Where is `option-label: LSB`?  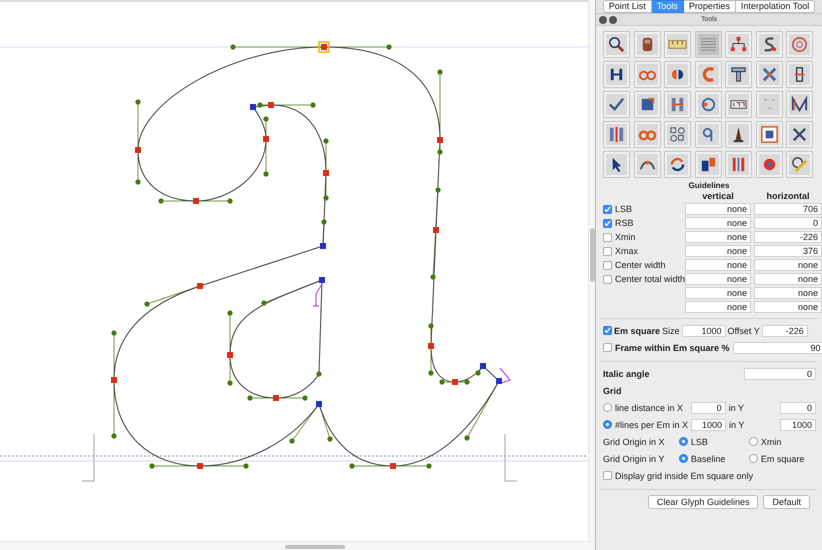 option-label: LSB is located at coordinates (699, 441).